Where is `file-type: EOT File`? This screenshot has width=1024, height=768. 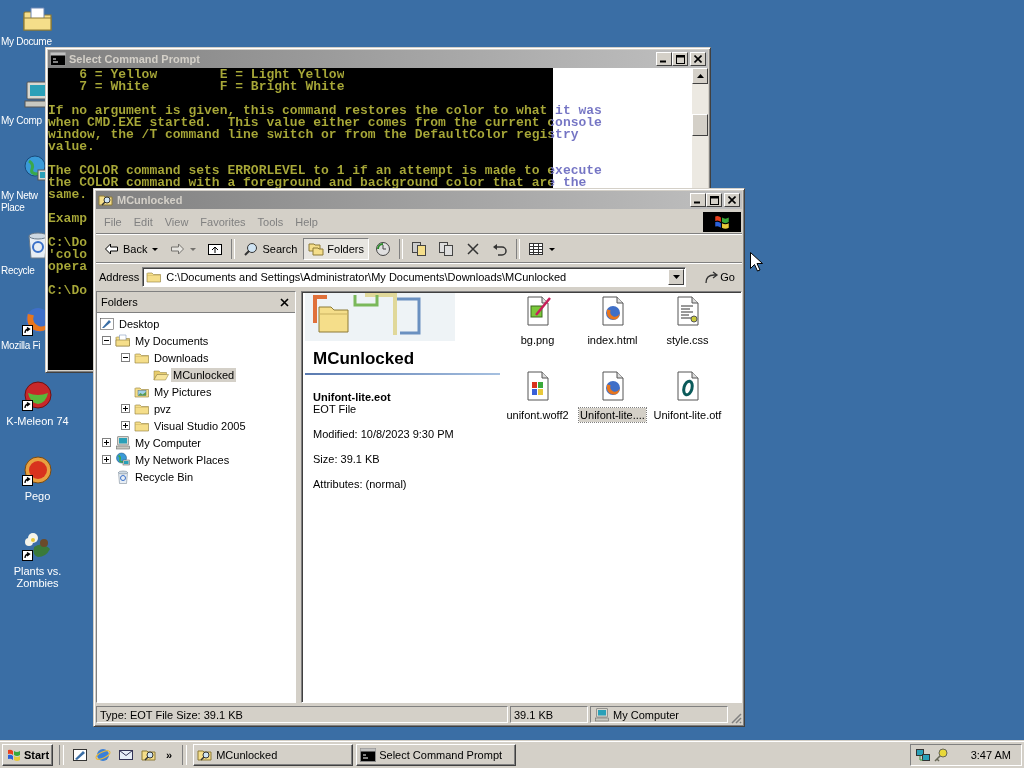
file-type: EOT File is located at coordinates (335, 409).